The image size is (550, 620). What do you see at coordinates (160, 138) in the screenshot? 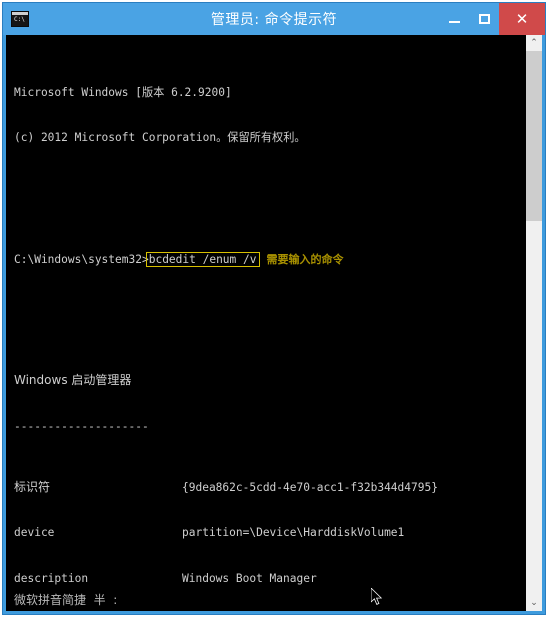
I see `banner-line-2: (c) 2012 Microsoft Corporation。保留所有权利。` at bounding box center [160, 138].